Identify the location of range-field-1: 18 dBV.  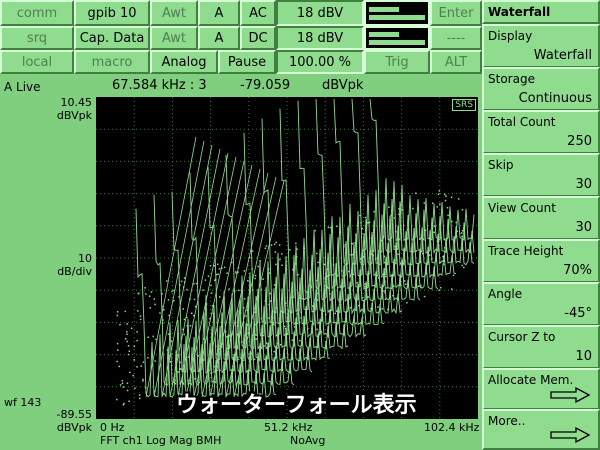
(320, 13).